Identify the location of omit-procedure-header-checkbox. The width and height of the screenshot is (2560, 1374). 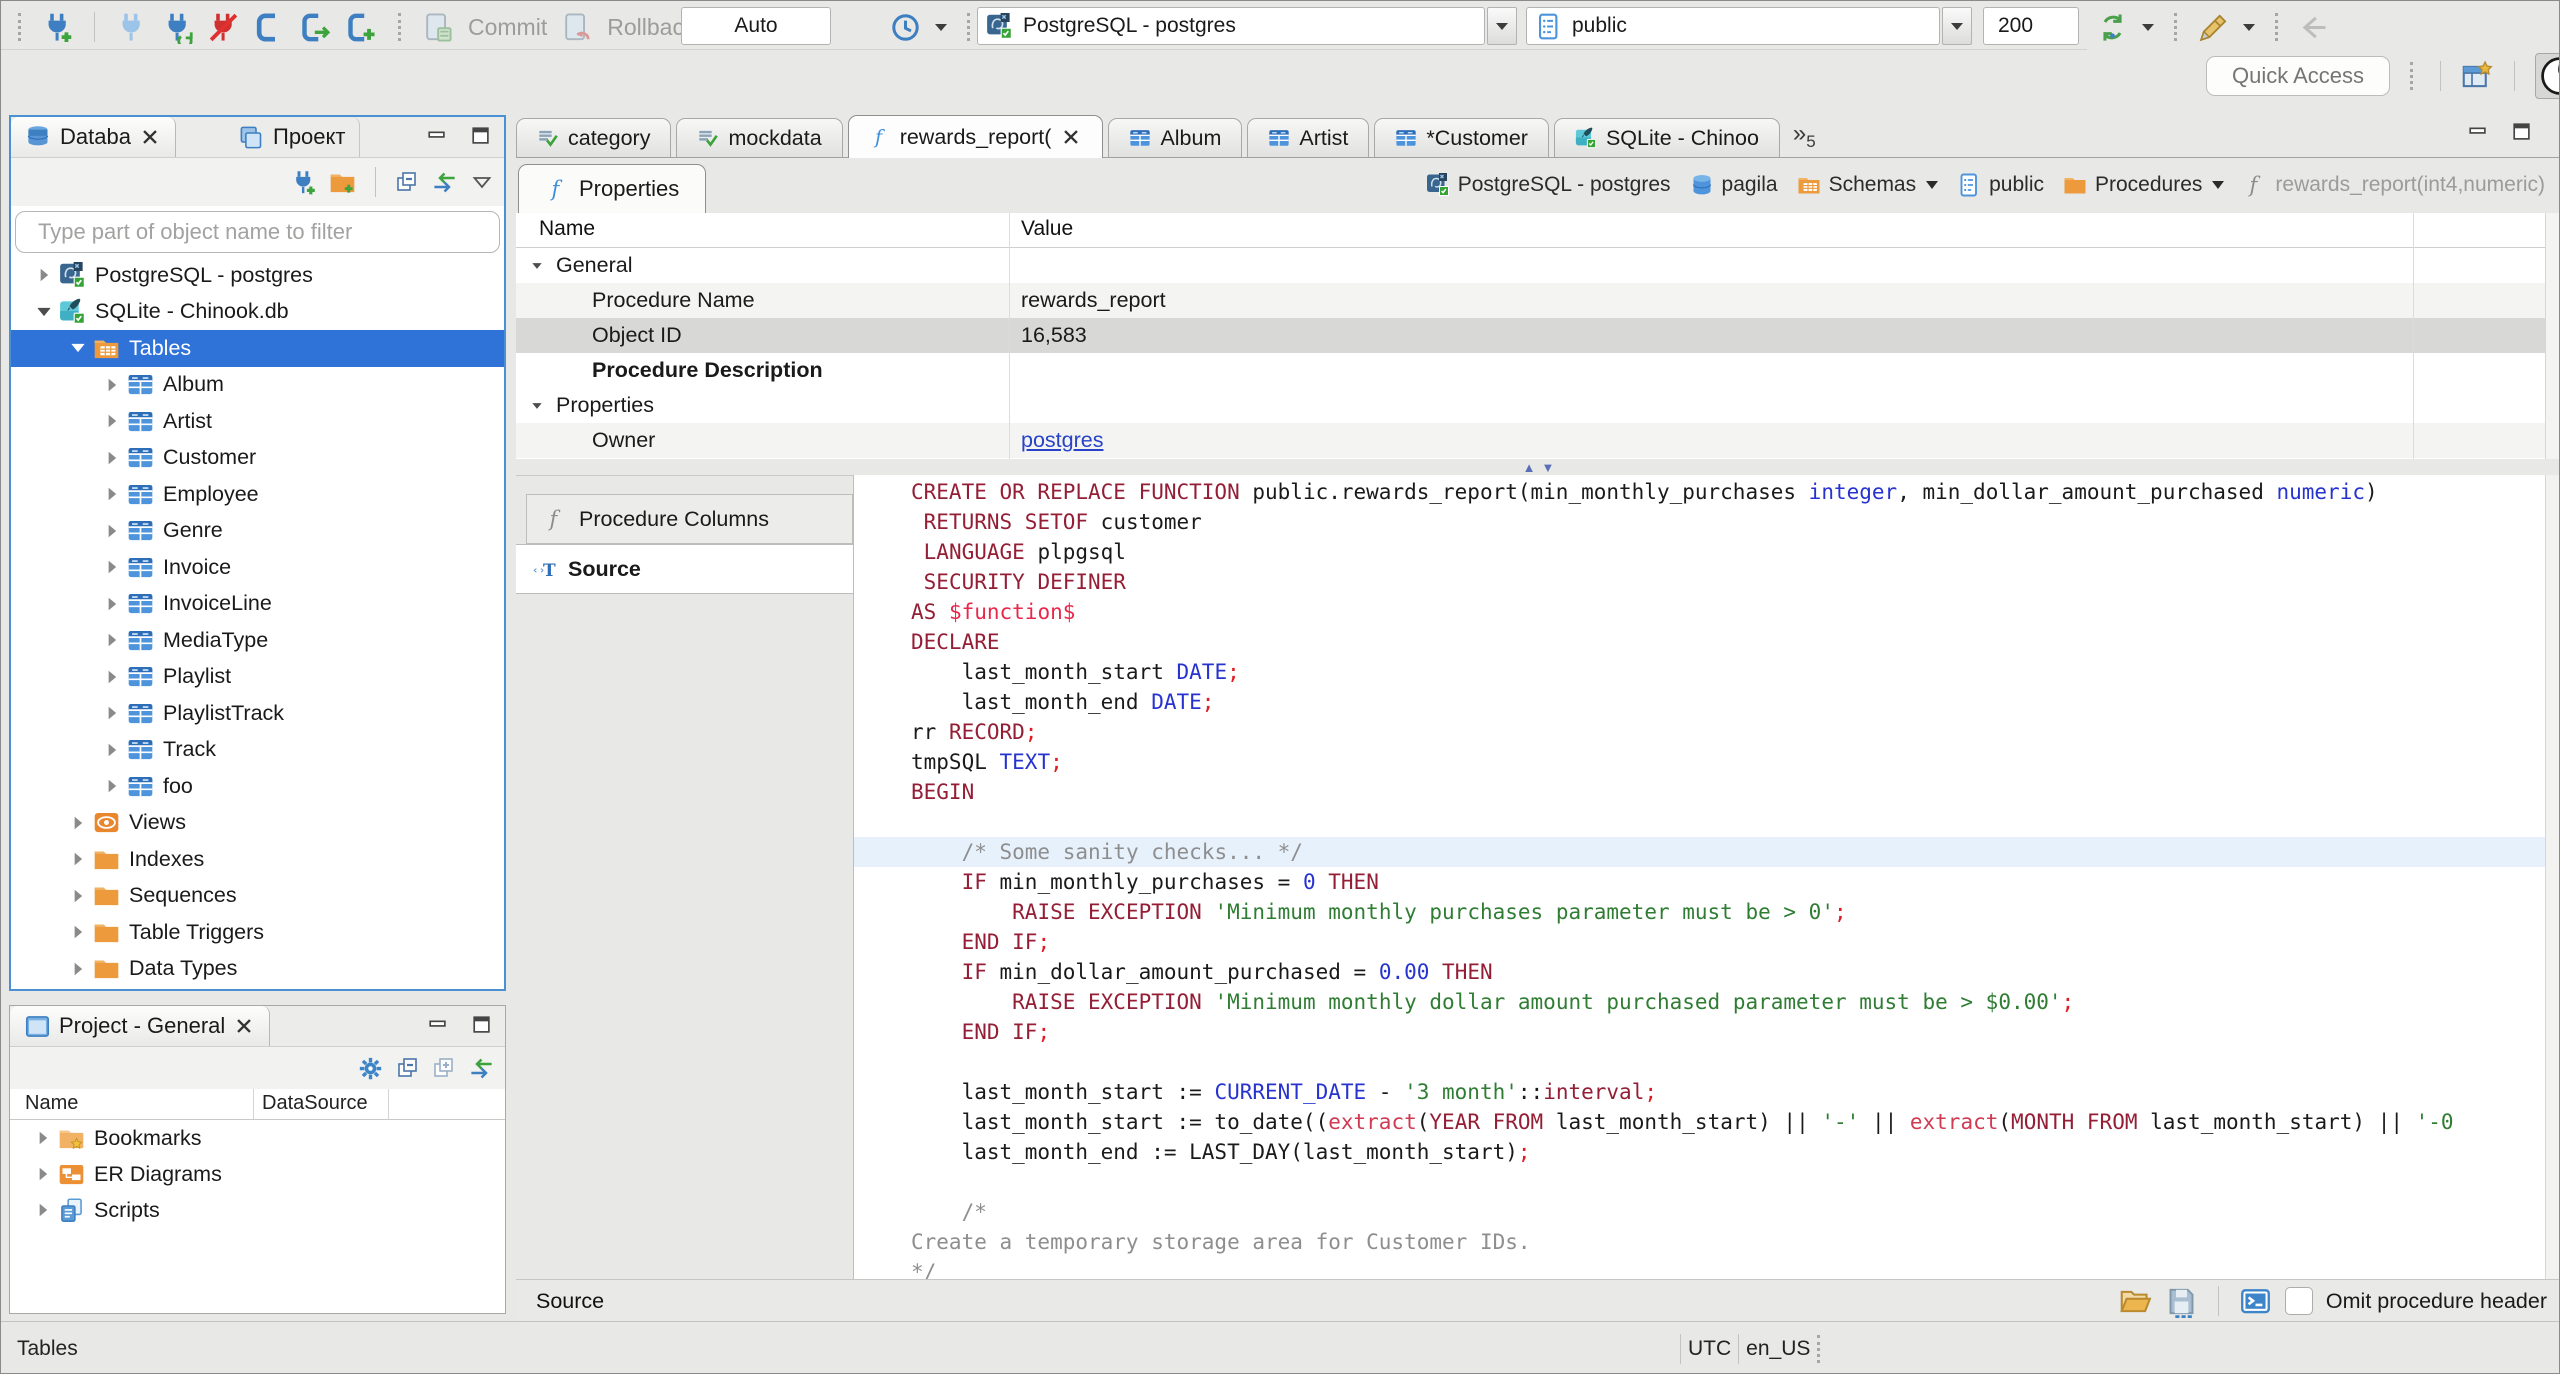
(2298, 1301).